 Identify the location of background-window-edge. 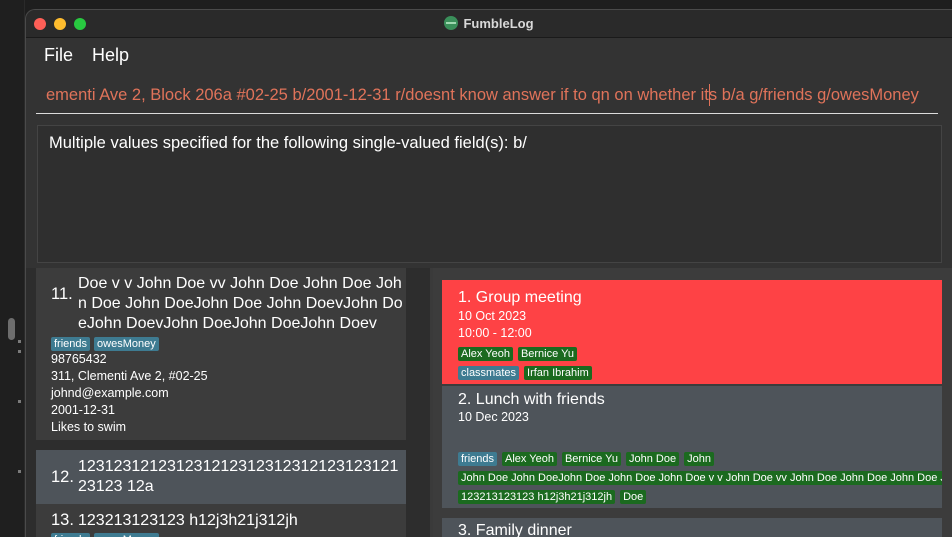
(12, 268).